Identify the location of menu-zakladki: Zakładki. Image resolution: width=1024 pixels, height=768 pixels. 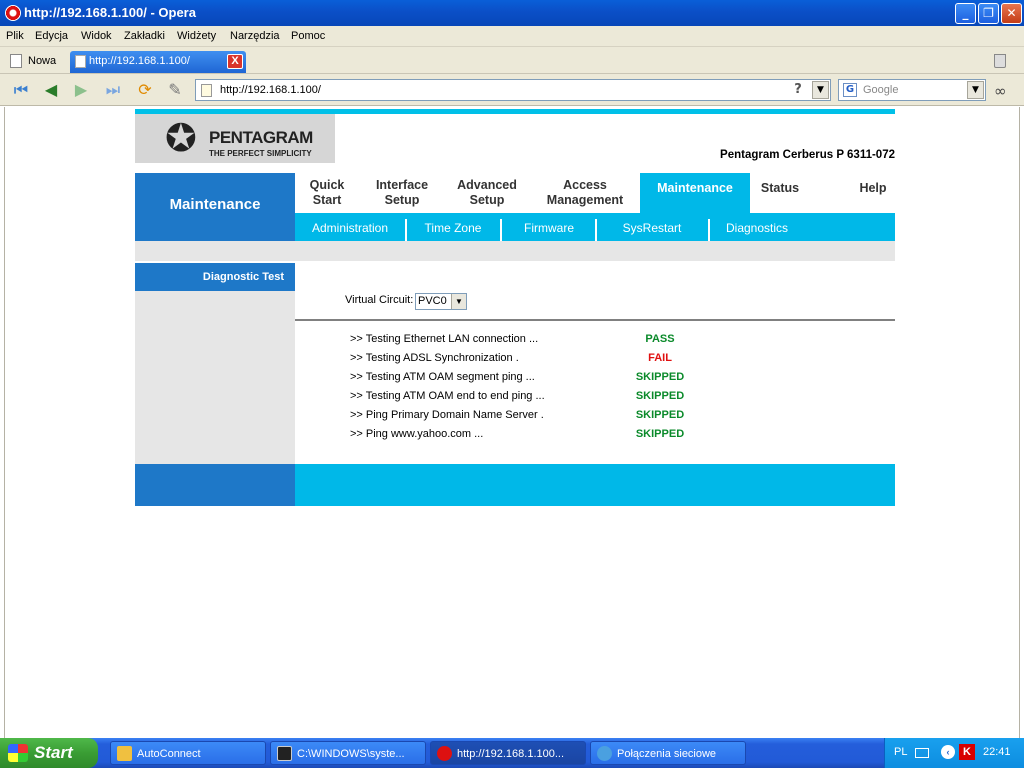
(144, 36).